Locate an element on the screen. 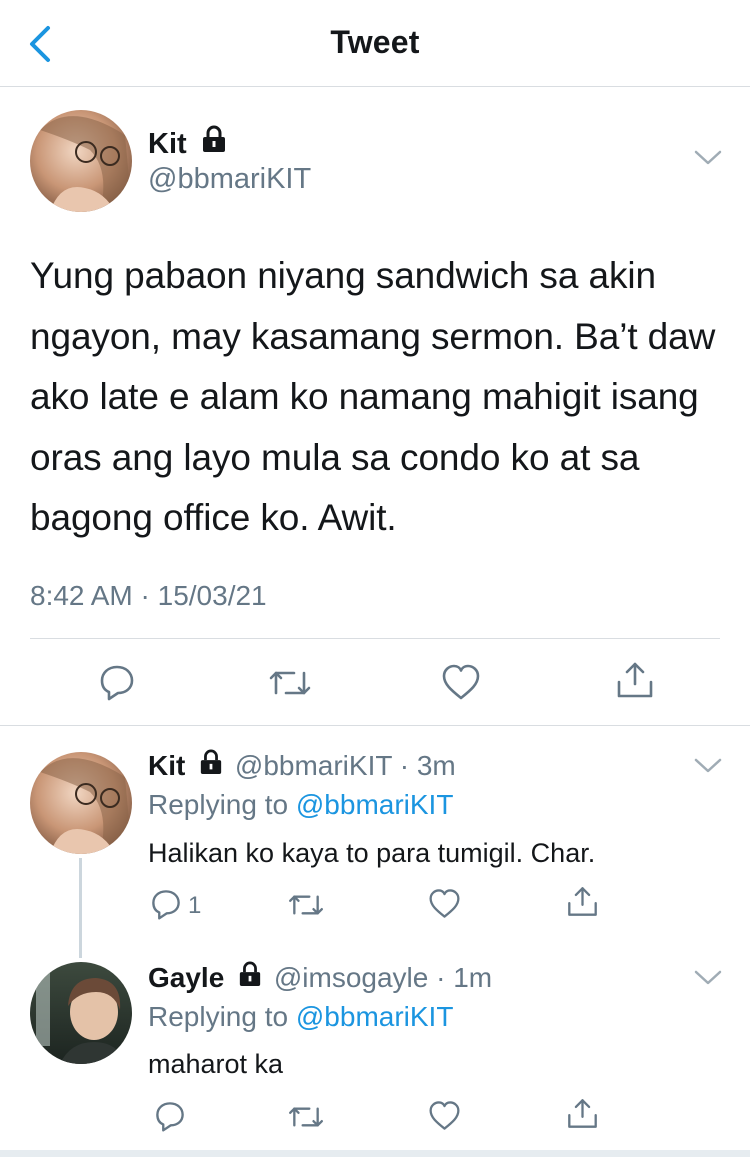 Image resolution: width=750 pixels, height=1157 pixels. reply-header: Gayle @imsogayle · 1m is located at coordinates (320, 977).